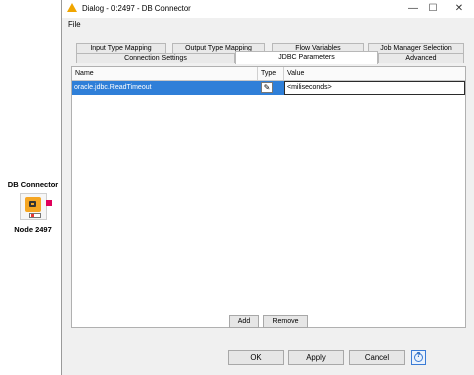 The image size is (474, 375). I want to click on help-button: ?, so click(418, 357).